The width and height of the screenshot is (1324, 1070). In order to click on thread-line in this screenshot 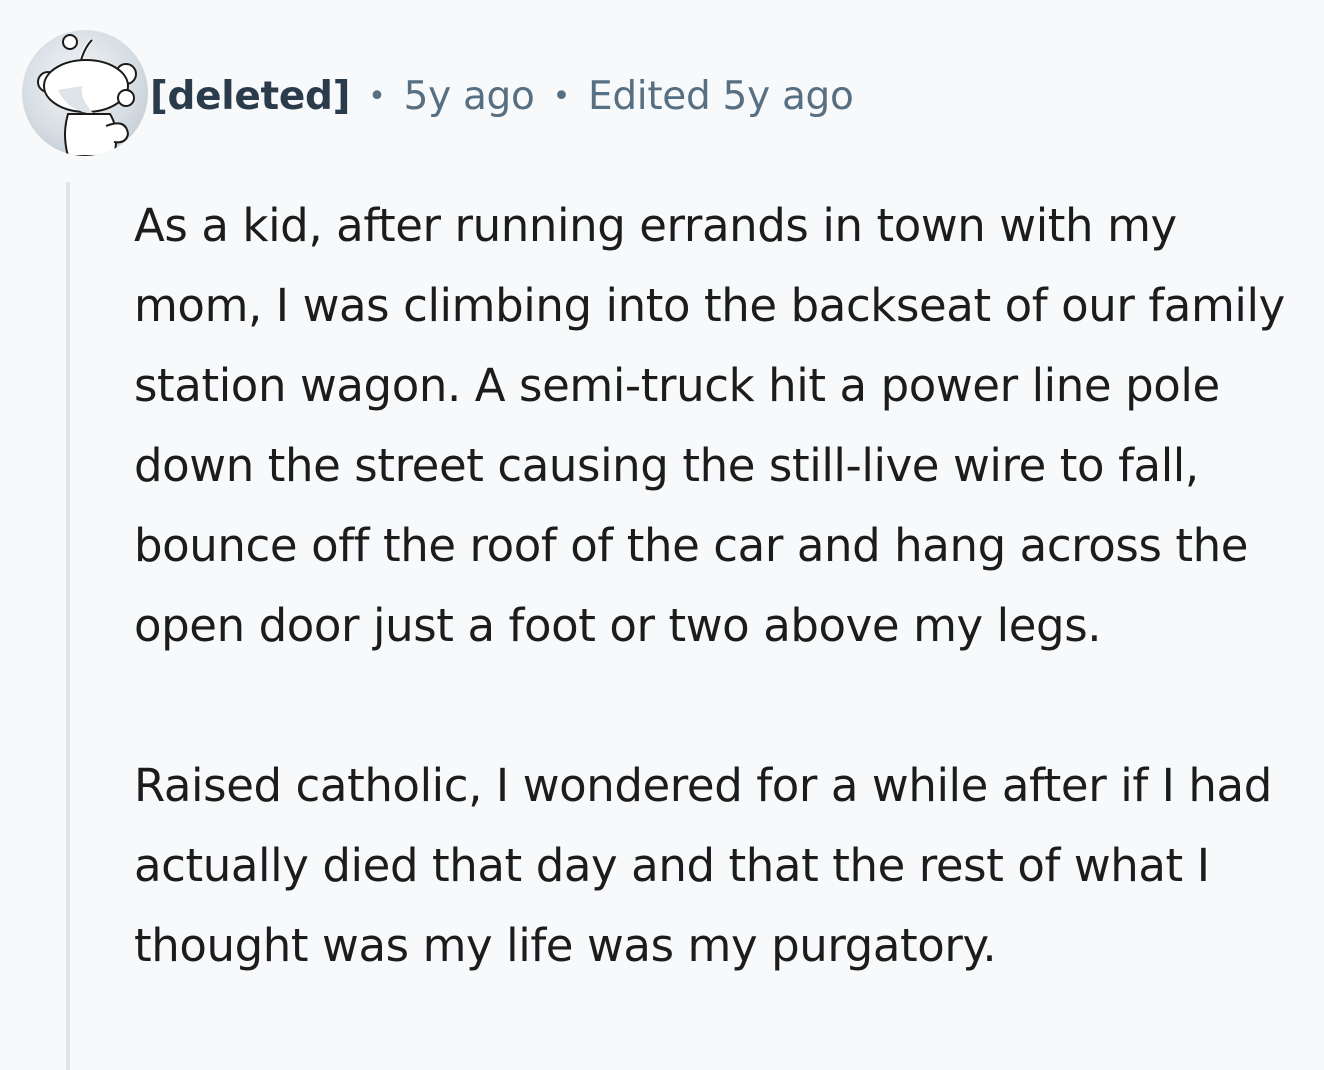, I will do `click(68, 626)`.